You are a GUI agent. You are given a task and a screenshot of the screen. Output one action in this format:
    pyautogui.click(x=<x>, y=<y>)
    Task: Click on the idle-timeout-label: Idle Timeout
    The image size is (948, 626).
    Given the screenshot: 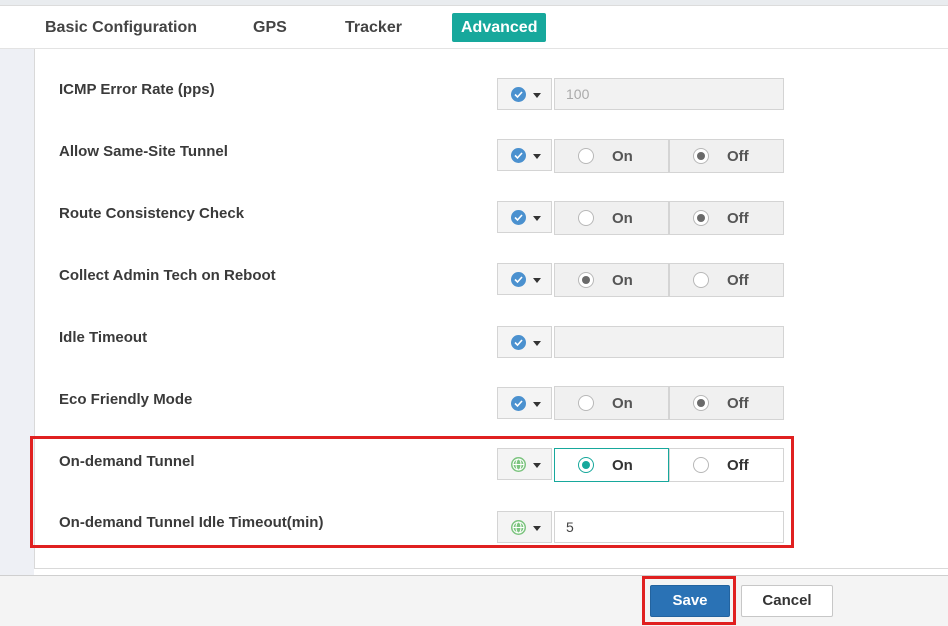 What is the action you would take?
    pyautogui.click(x=103, y=337)
    